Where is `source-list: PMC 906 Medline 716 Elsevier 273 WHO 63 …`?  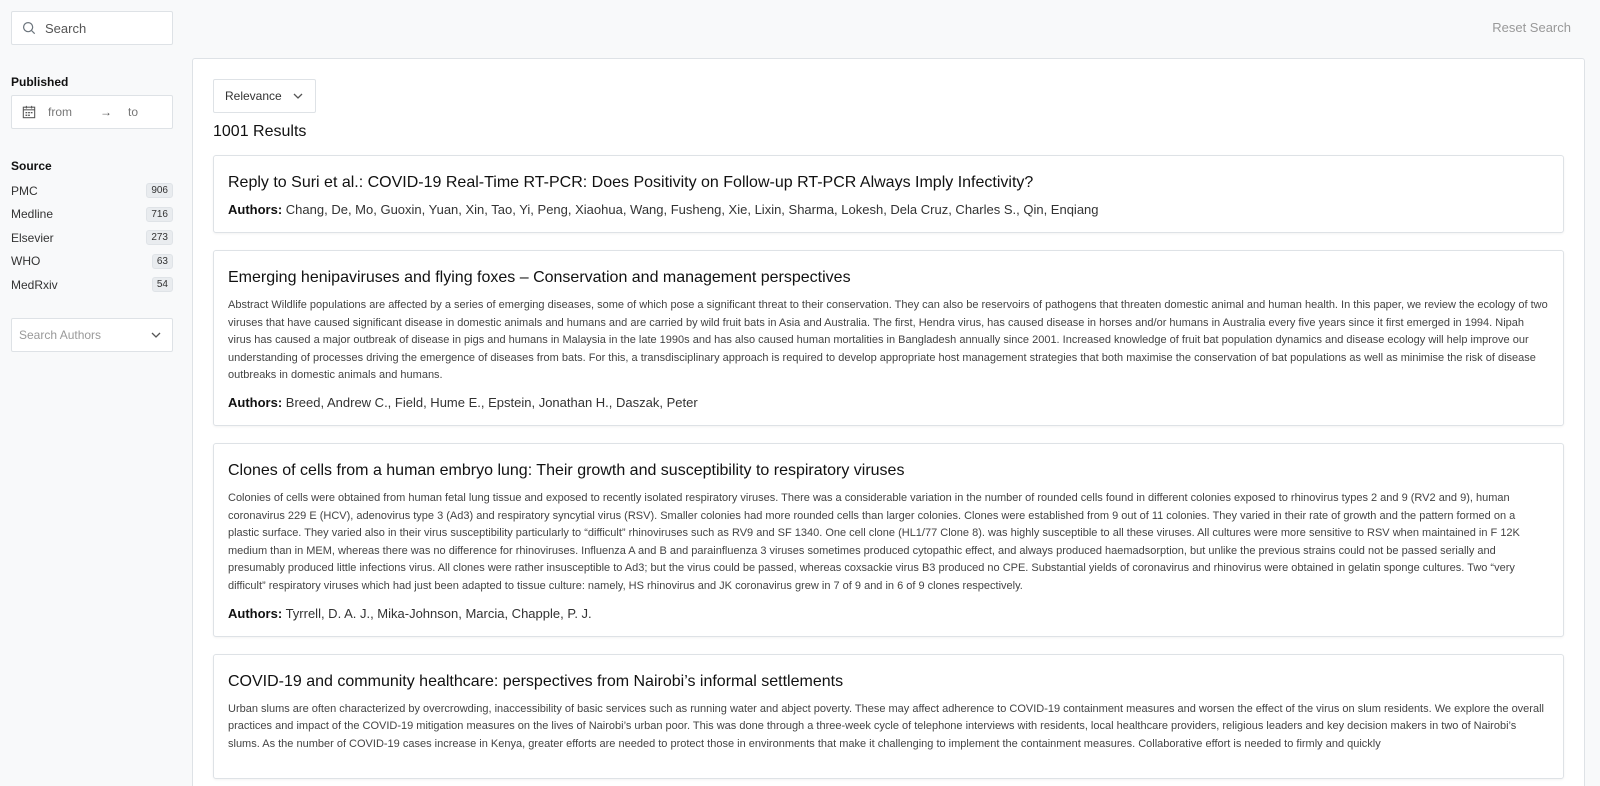 source-list: PMC 906 Medline 716 Elsevier 273 WHO 63 … is located at coordinates (92, 238).